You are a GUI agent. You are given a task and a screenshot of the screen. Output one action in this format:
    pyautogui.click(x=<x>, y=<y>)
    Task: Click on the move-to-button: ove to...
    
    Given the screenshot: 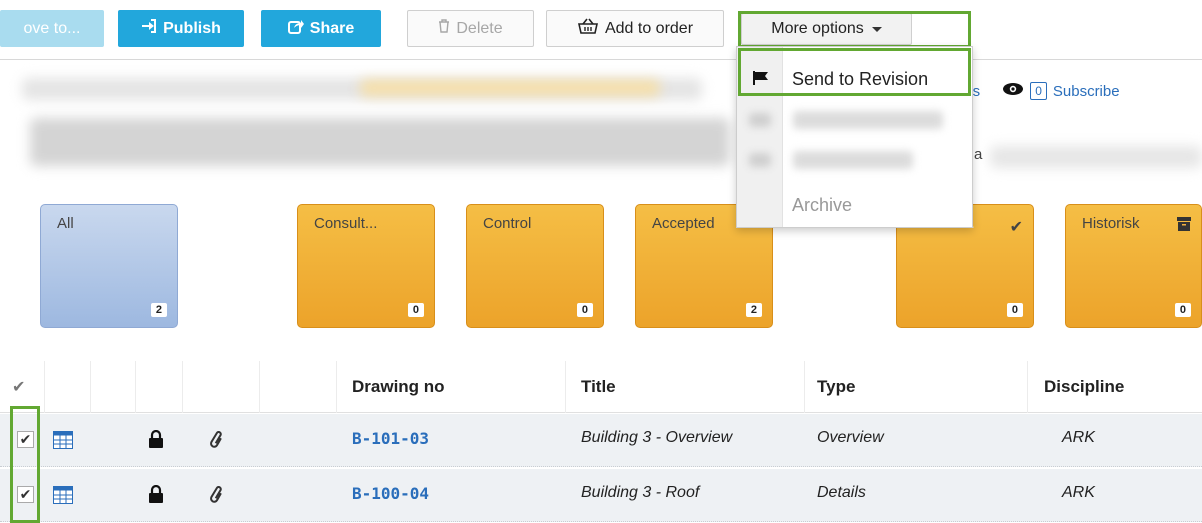 What is the action you would take?
    pyautogui.click(x=52, y=28)
    